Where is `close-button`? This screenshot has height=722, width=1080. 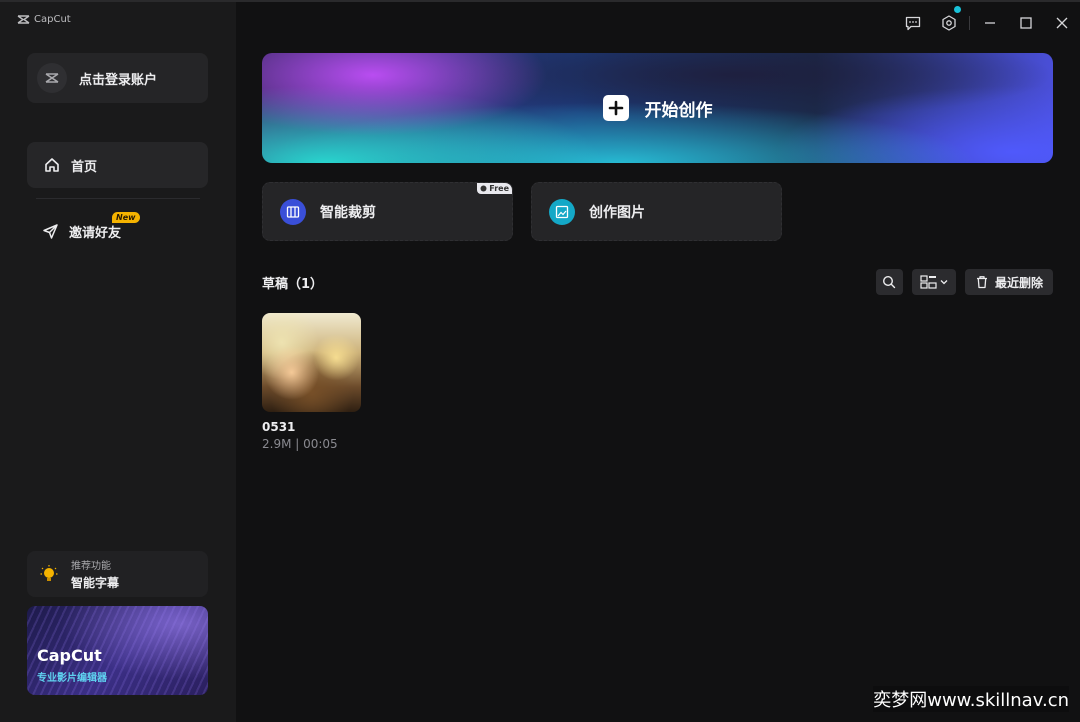 close-button is located at coordinates (1062, 23).